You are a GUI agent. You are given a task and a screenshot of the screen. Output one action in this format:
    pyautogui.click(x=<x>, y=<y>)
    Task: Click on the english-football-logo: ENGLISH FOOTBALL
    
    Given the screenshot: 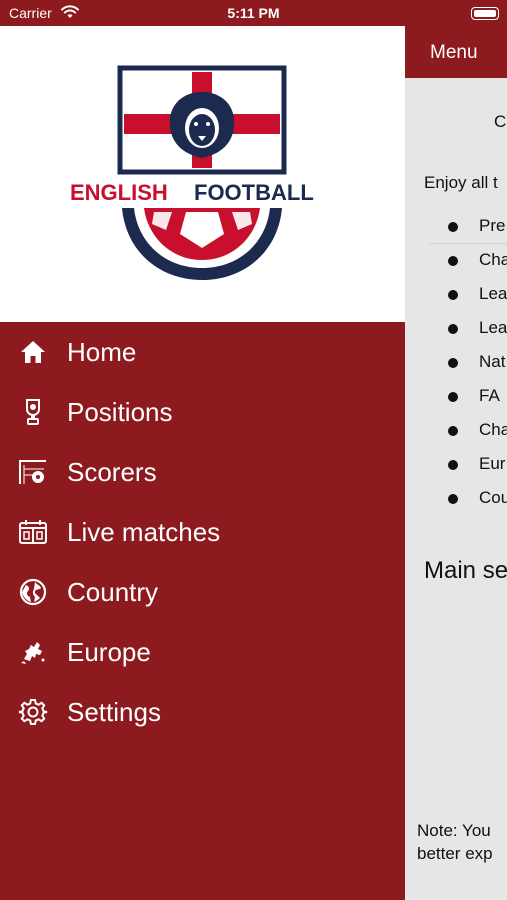 What is the action you would take?
    pyautogui.click(x=192, y=172)
    